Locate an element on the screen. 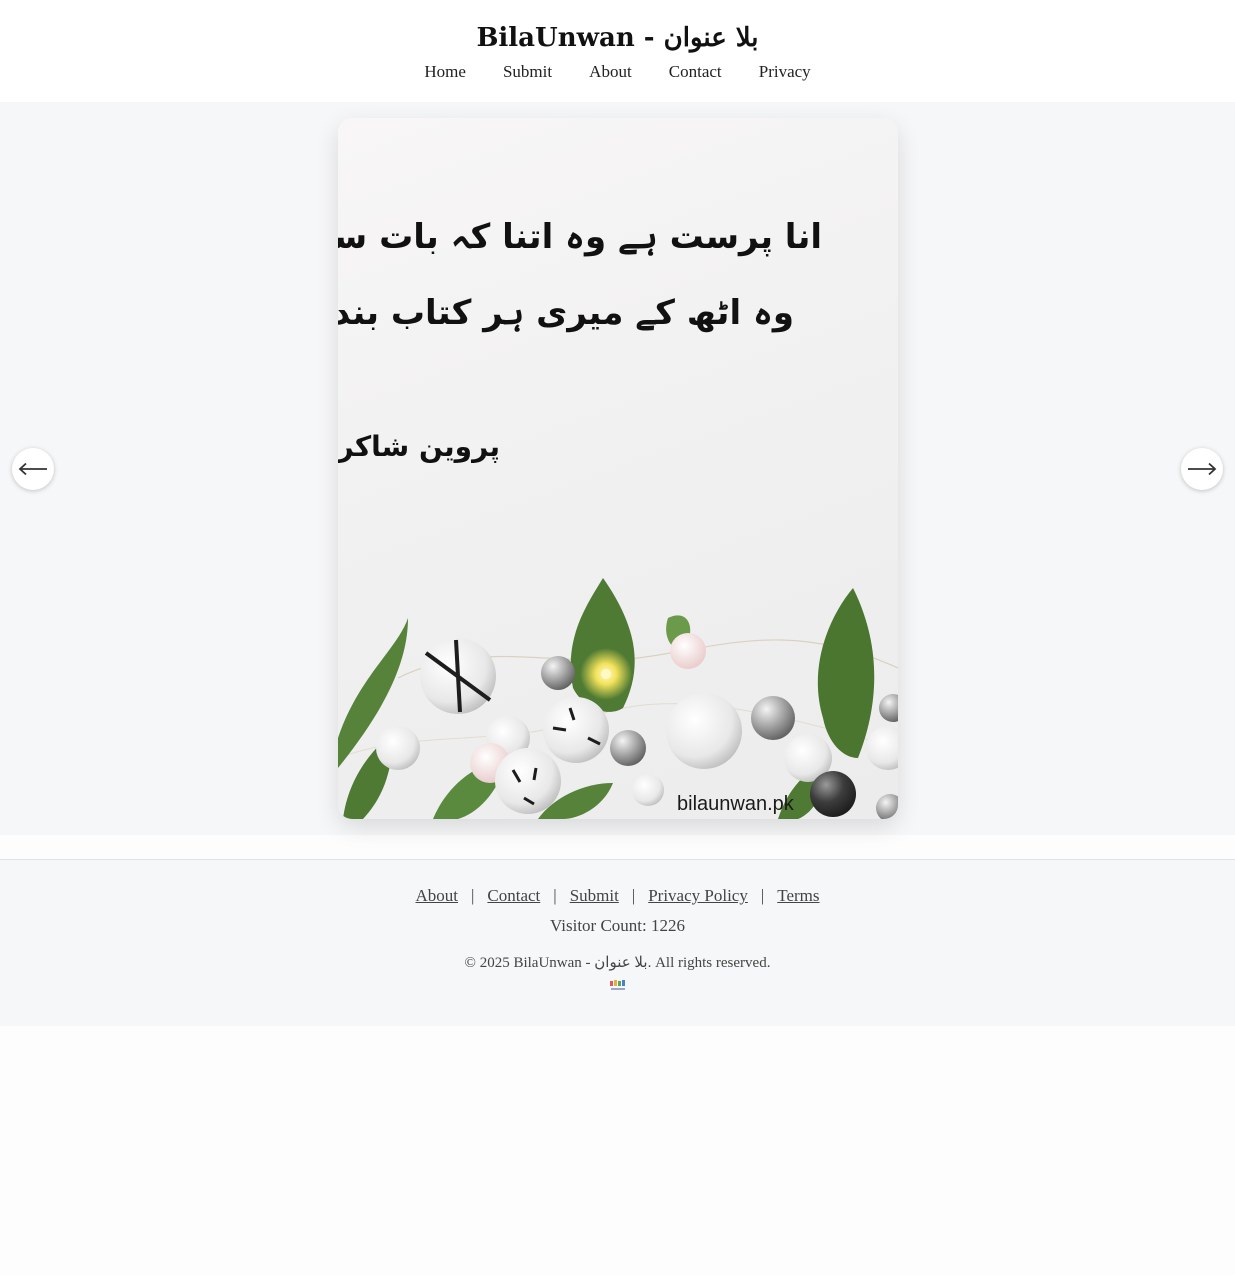 Image resolution: width=1235 pixels, height=1275 pixels. site-logo-icon is located at coordinates (617, 985).